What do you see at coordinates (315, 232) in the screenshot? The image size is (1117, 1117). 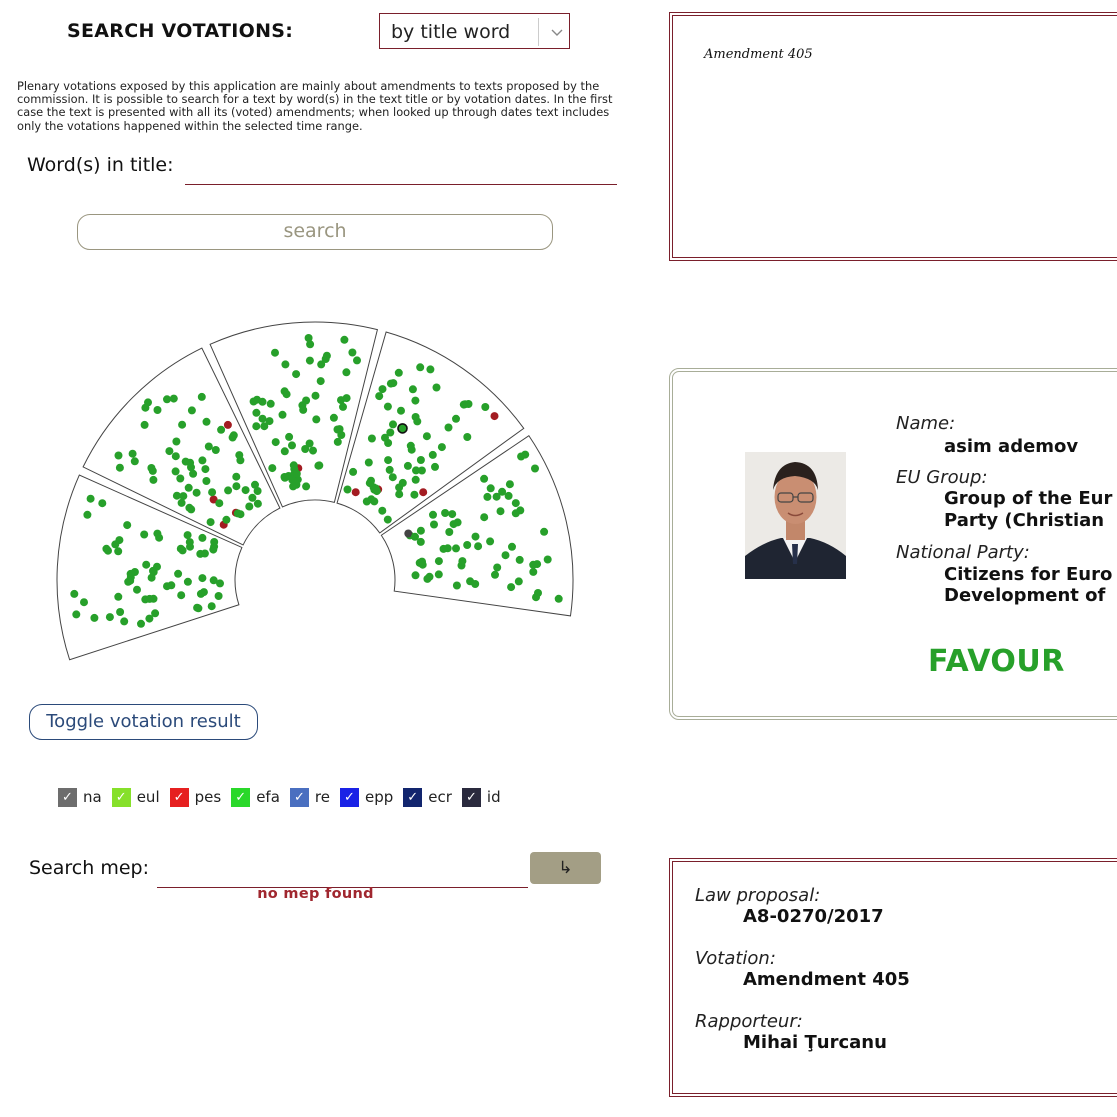 I see `search-button: search` at bounding box center [315, 232].